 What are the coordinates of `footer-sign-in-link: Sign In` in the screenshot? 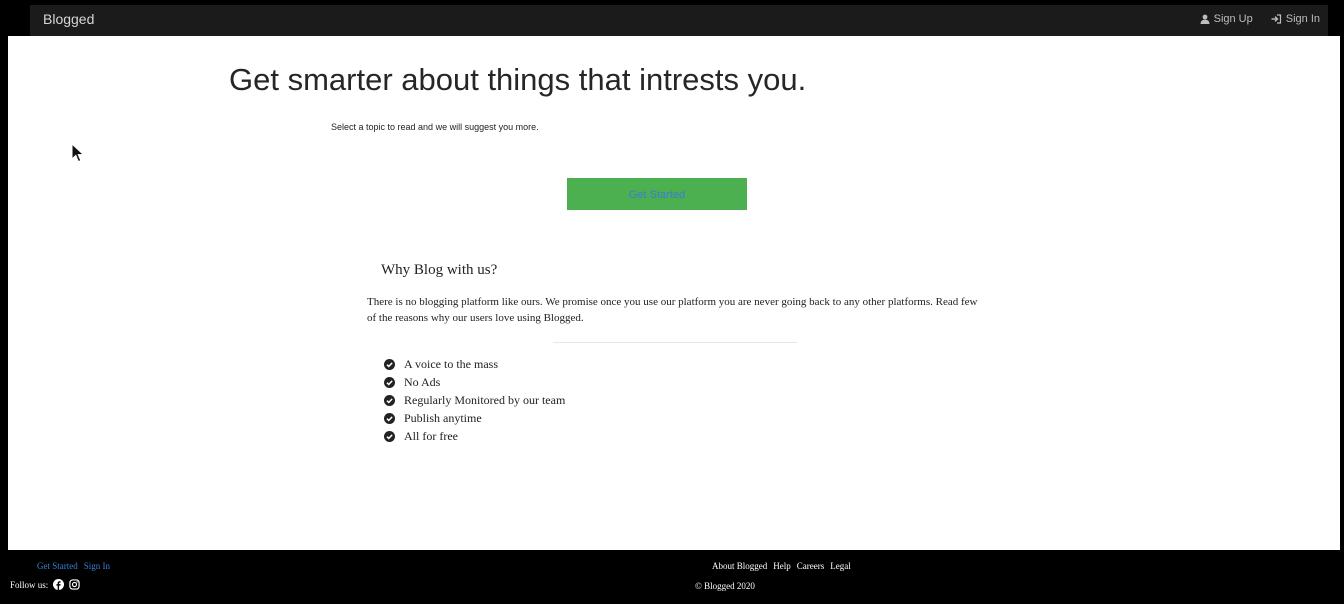 It's located at (97, 566).